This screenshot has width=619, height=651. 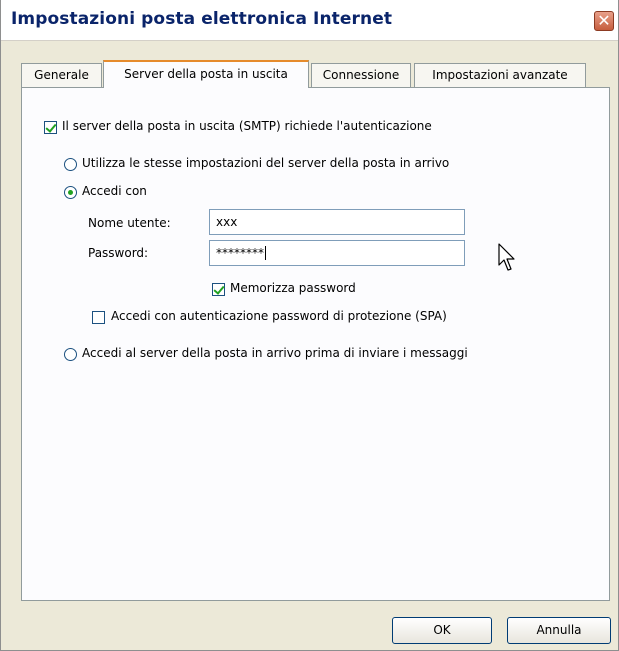 I want to click on ok-button: OK, so click(x=442, y=630).